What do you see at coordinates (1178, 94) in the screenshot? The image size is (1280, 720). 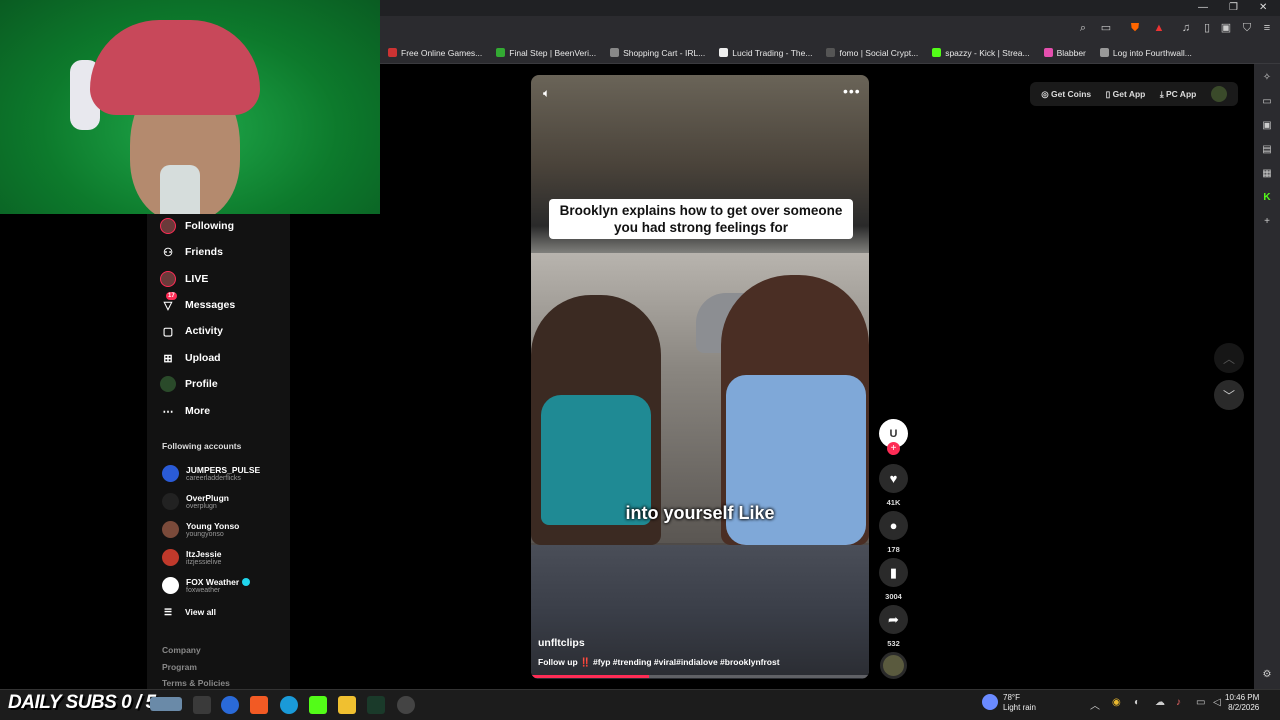 I see `pc-app-button: ⤓ PC App` at bounding box center [1178, 94].